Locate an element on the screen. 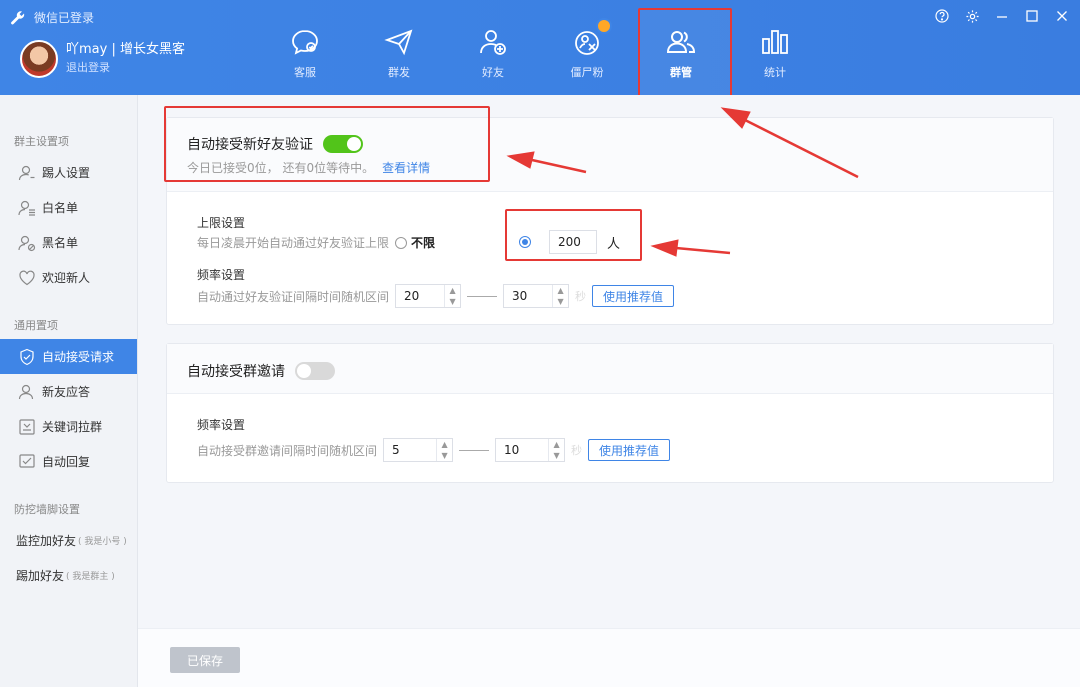 The image size is (1080, 687). nav-label: 群管 is located at coordinates (681, 72).